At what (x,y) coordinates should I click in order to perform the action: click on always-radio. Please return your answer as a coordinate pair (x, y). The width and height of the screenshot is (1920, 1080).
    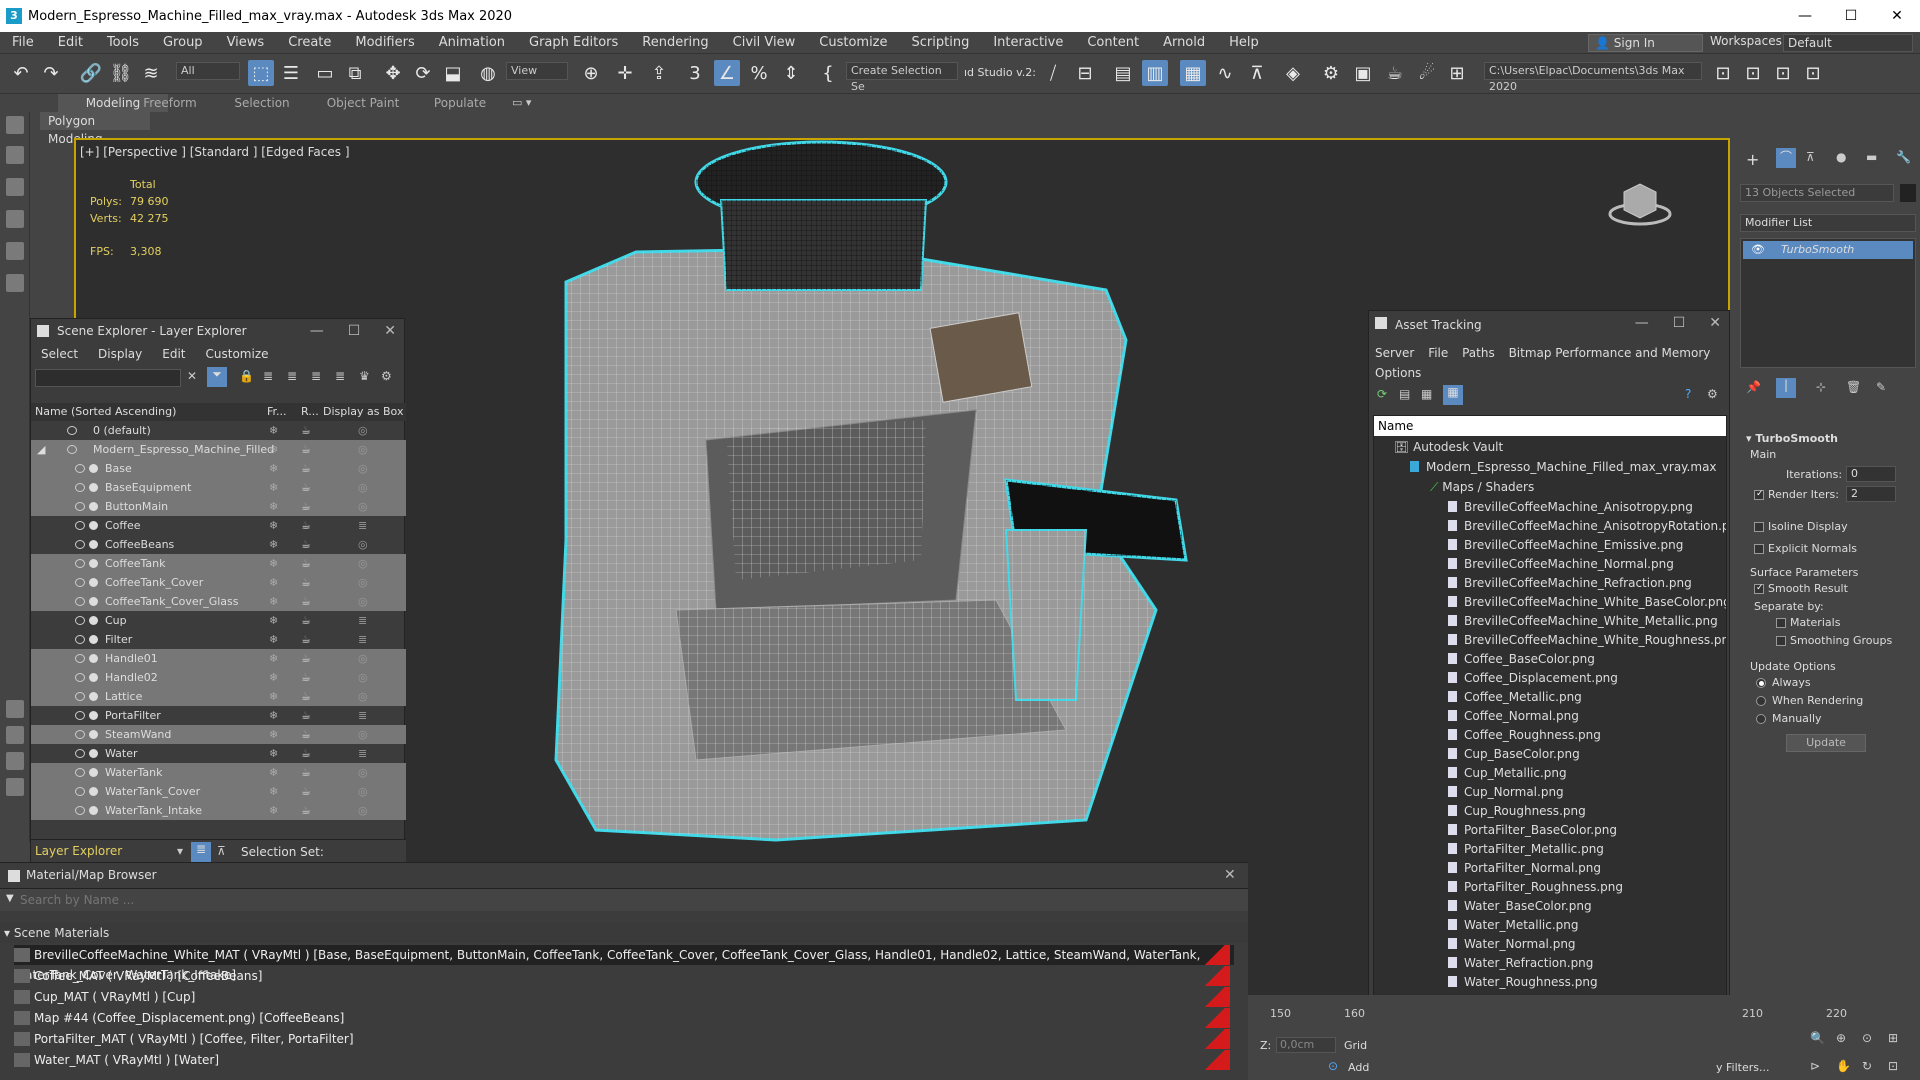
    Looking at the image, I should click on (1761, 683).